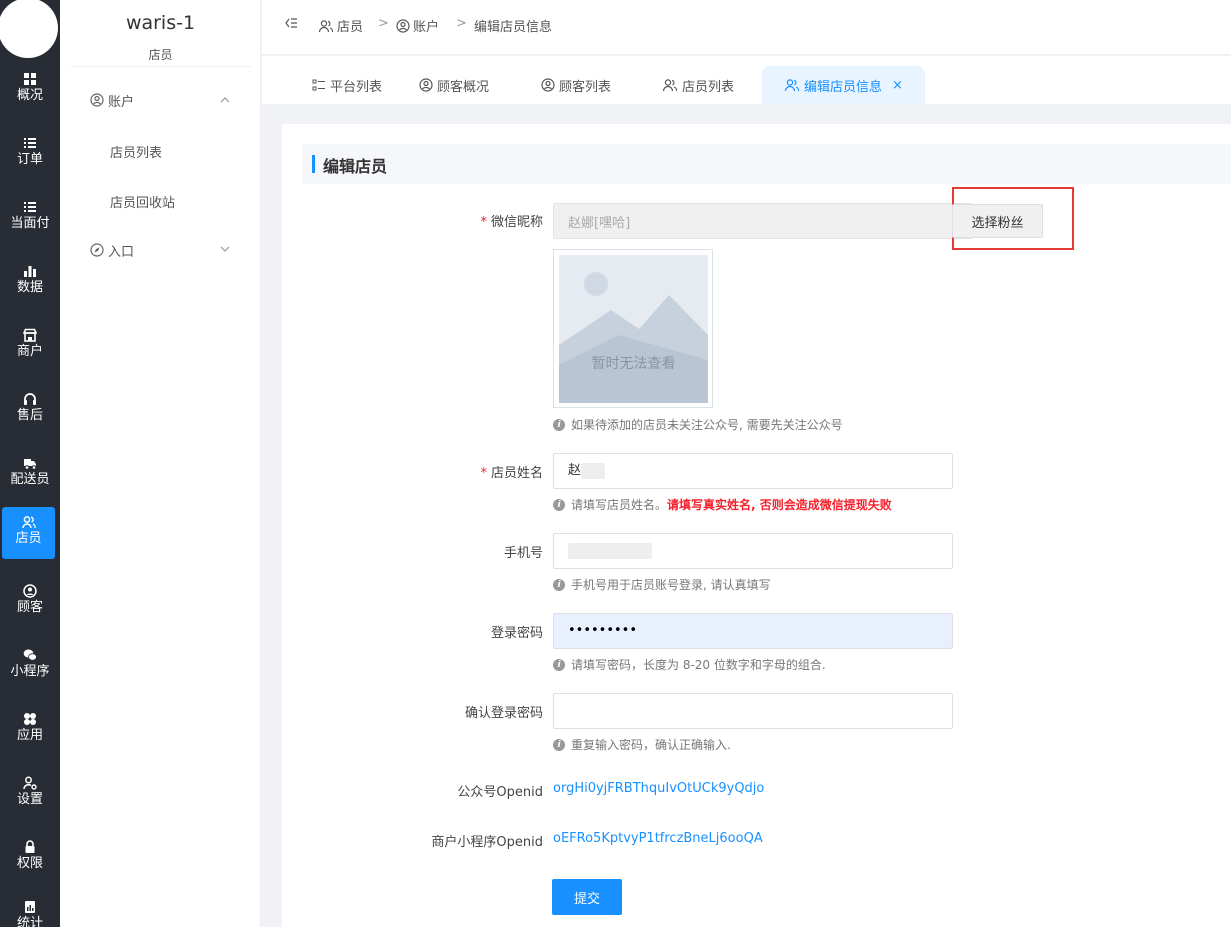 The width and height of the screenshot is (1231, 927). I want to click on nav-item-overview: 概况, so click(30, 92).